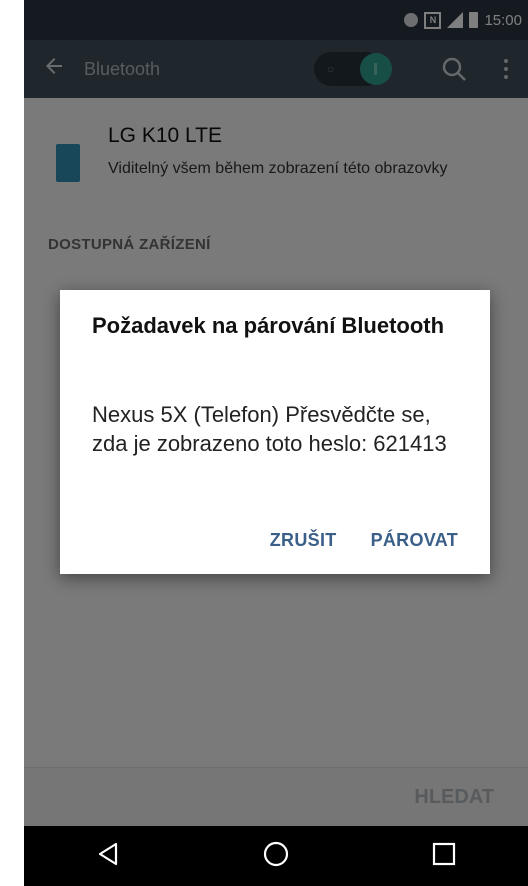 This screenshot has width=528, height=886. I want to click on cancel-button: ZRUŠIT, so click(303, 540).